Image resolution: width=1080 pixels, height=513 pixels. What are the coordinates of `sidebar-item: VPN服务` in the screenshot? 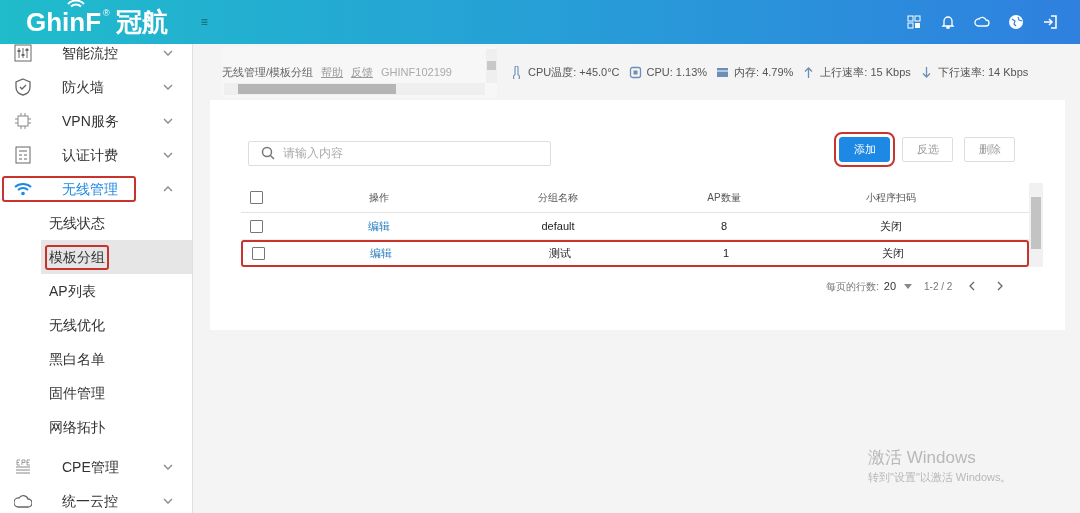 It's located at (96, 121).